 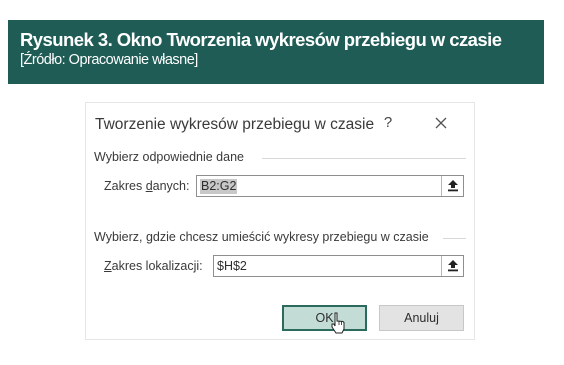 I want to click on data-section-label: Wybierz odpowiednie dane, so click(x=169, y=157).